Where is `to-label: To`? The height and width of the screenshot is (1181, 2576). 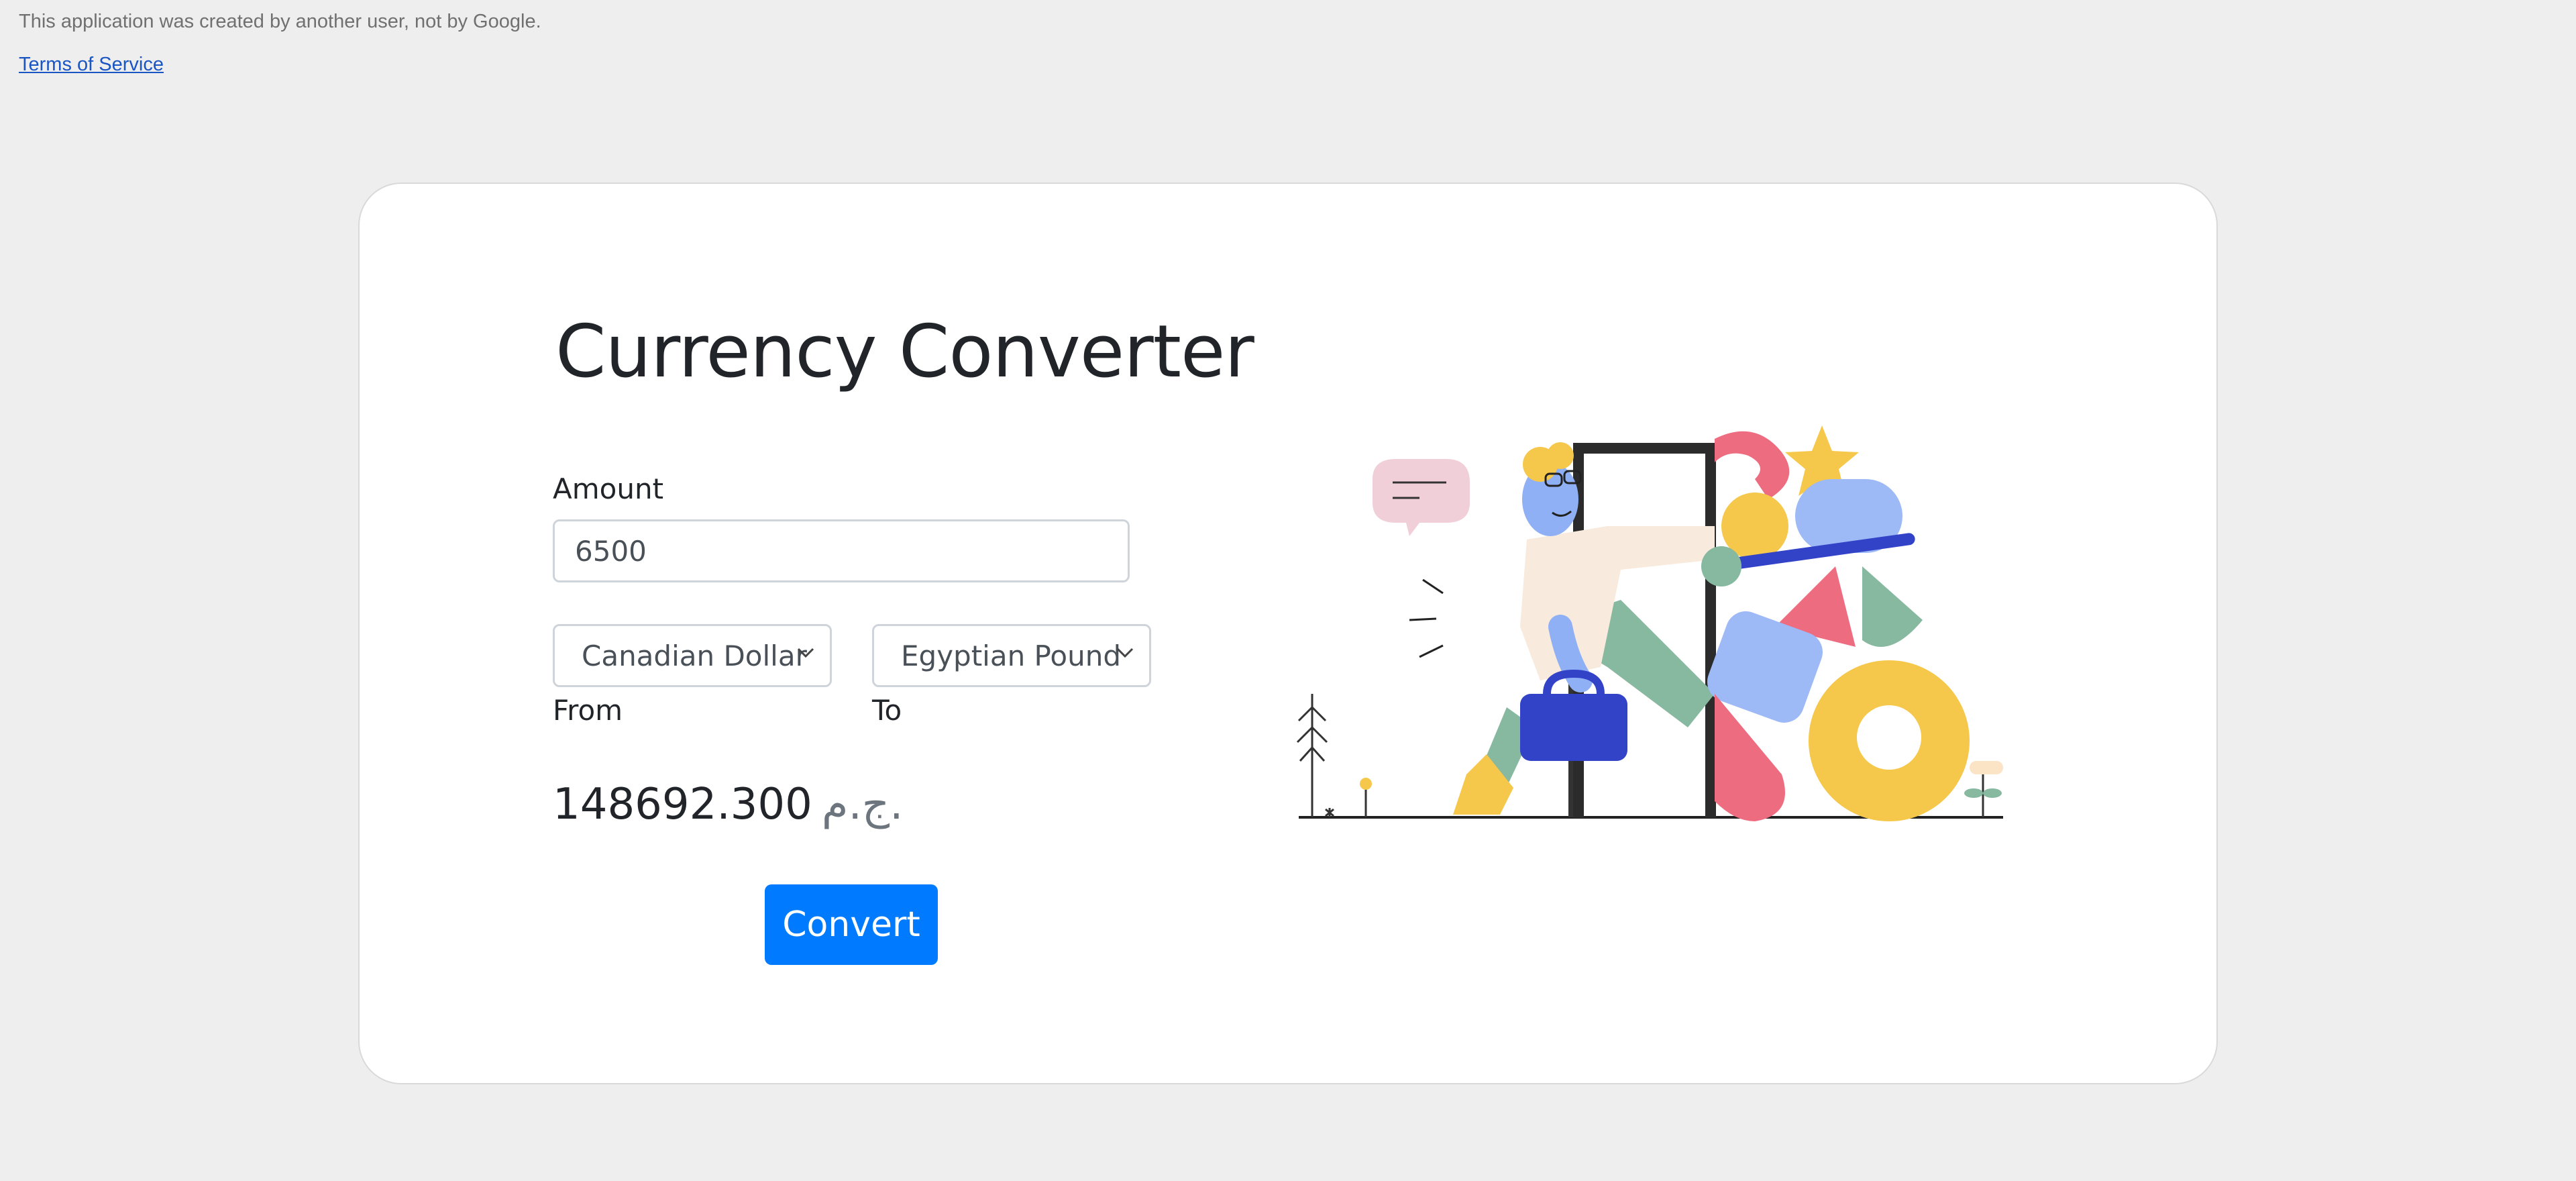
to-label: To is located at coordinates (887, 710).